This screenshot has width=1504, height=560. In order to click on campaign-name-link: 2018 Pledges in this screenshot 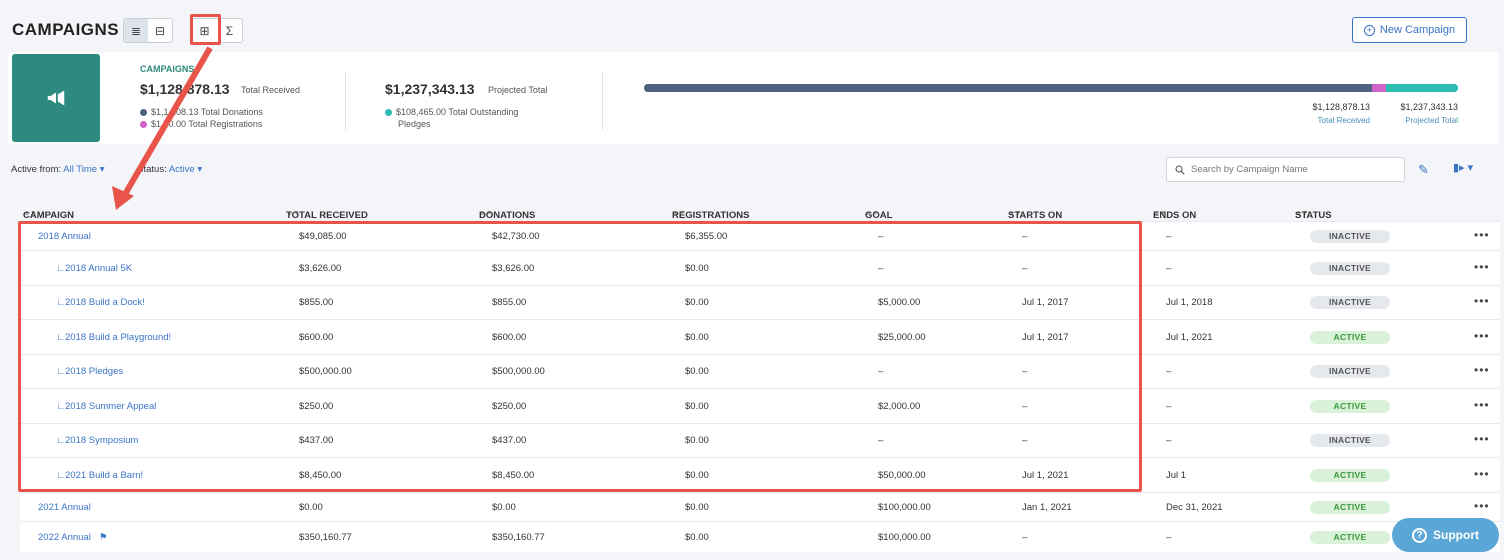, I will do `click(94, 371)`.